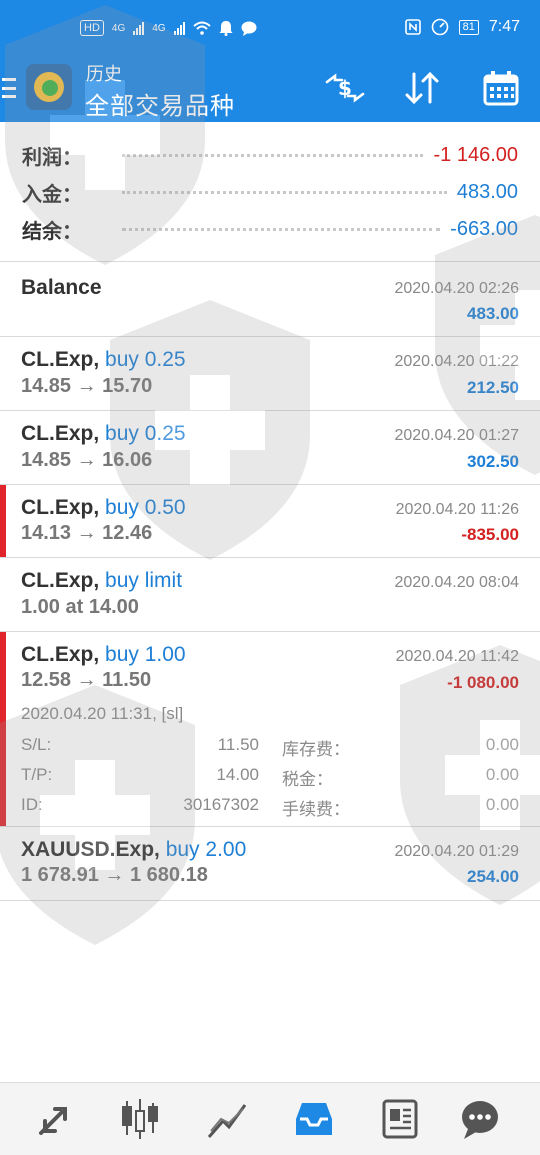 This screenshot has height=1155, width=540. I want to click on calendar-icon, so click(501, 88).